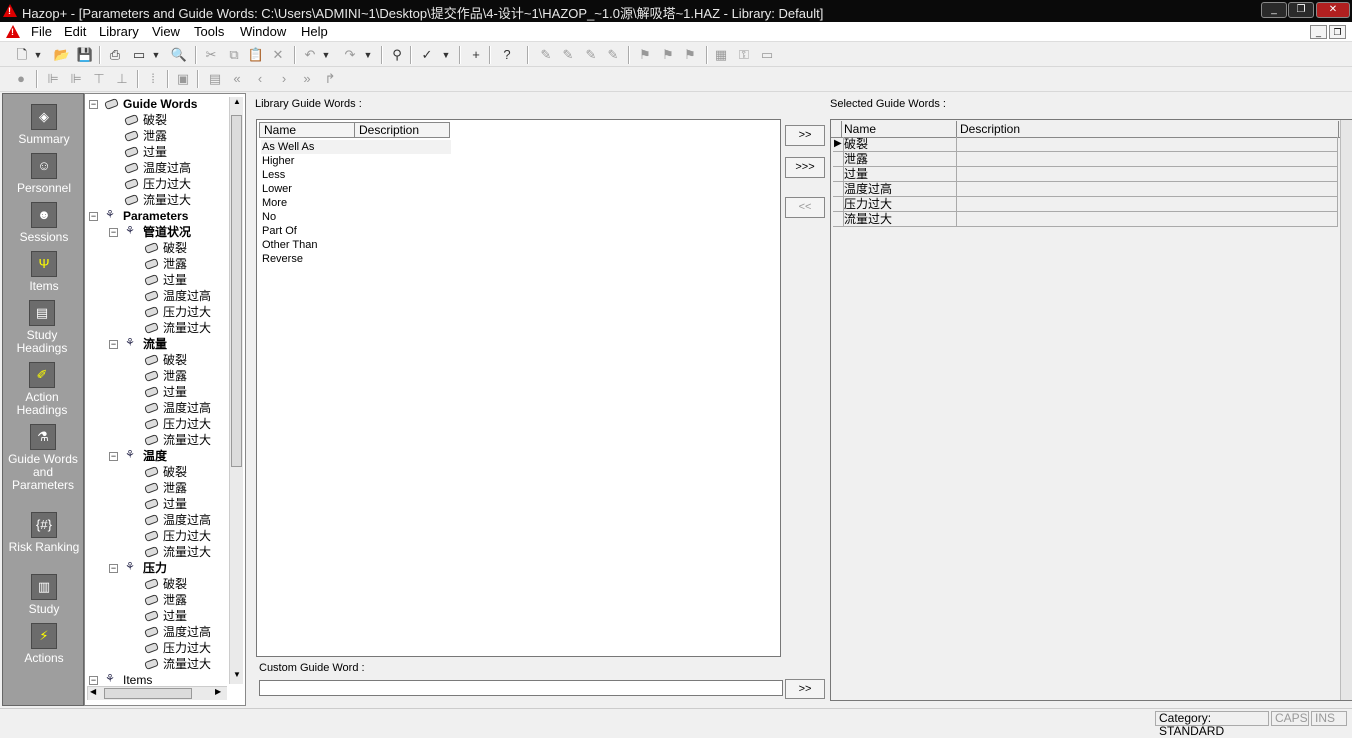  I want to click on delete-icon: ✕, so click(278, 55).